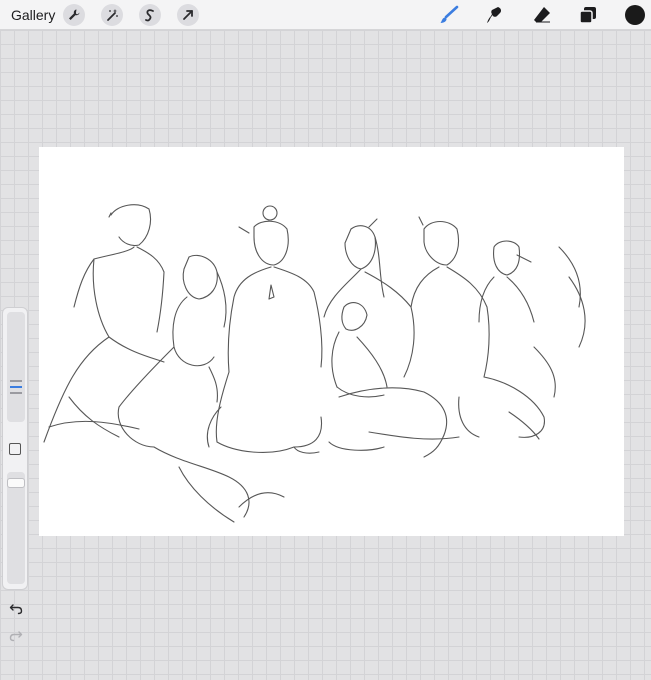  What do you see at coordinates (588, 15) in the screenshot?
I see `layers-icon` at bounding box center [588, 15].